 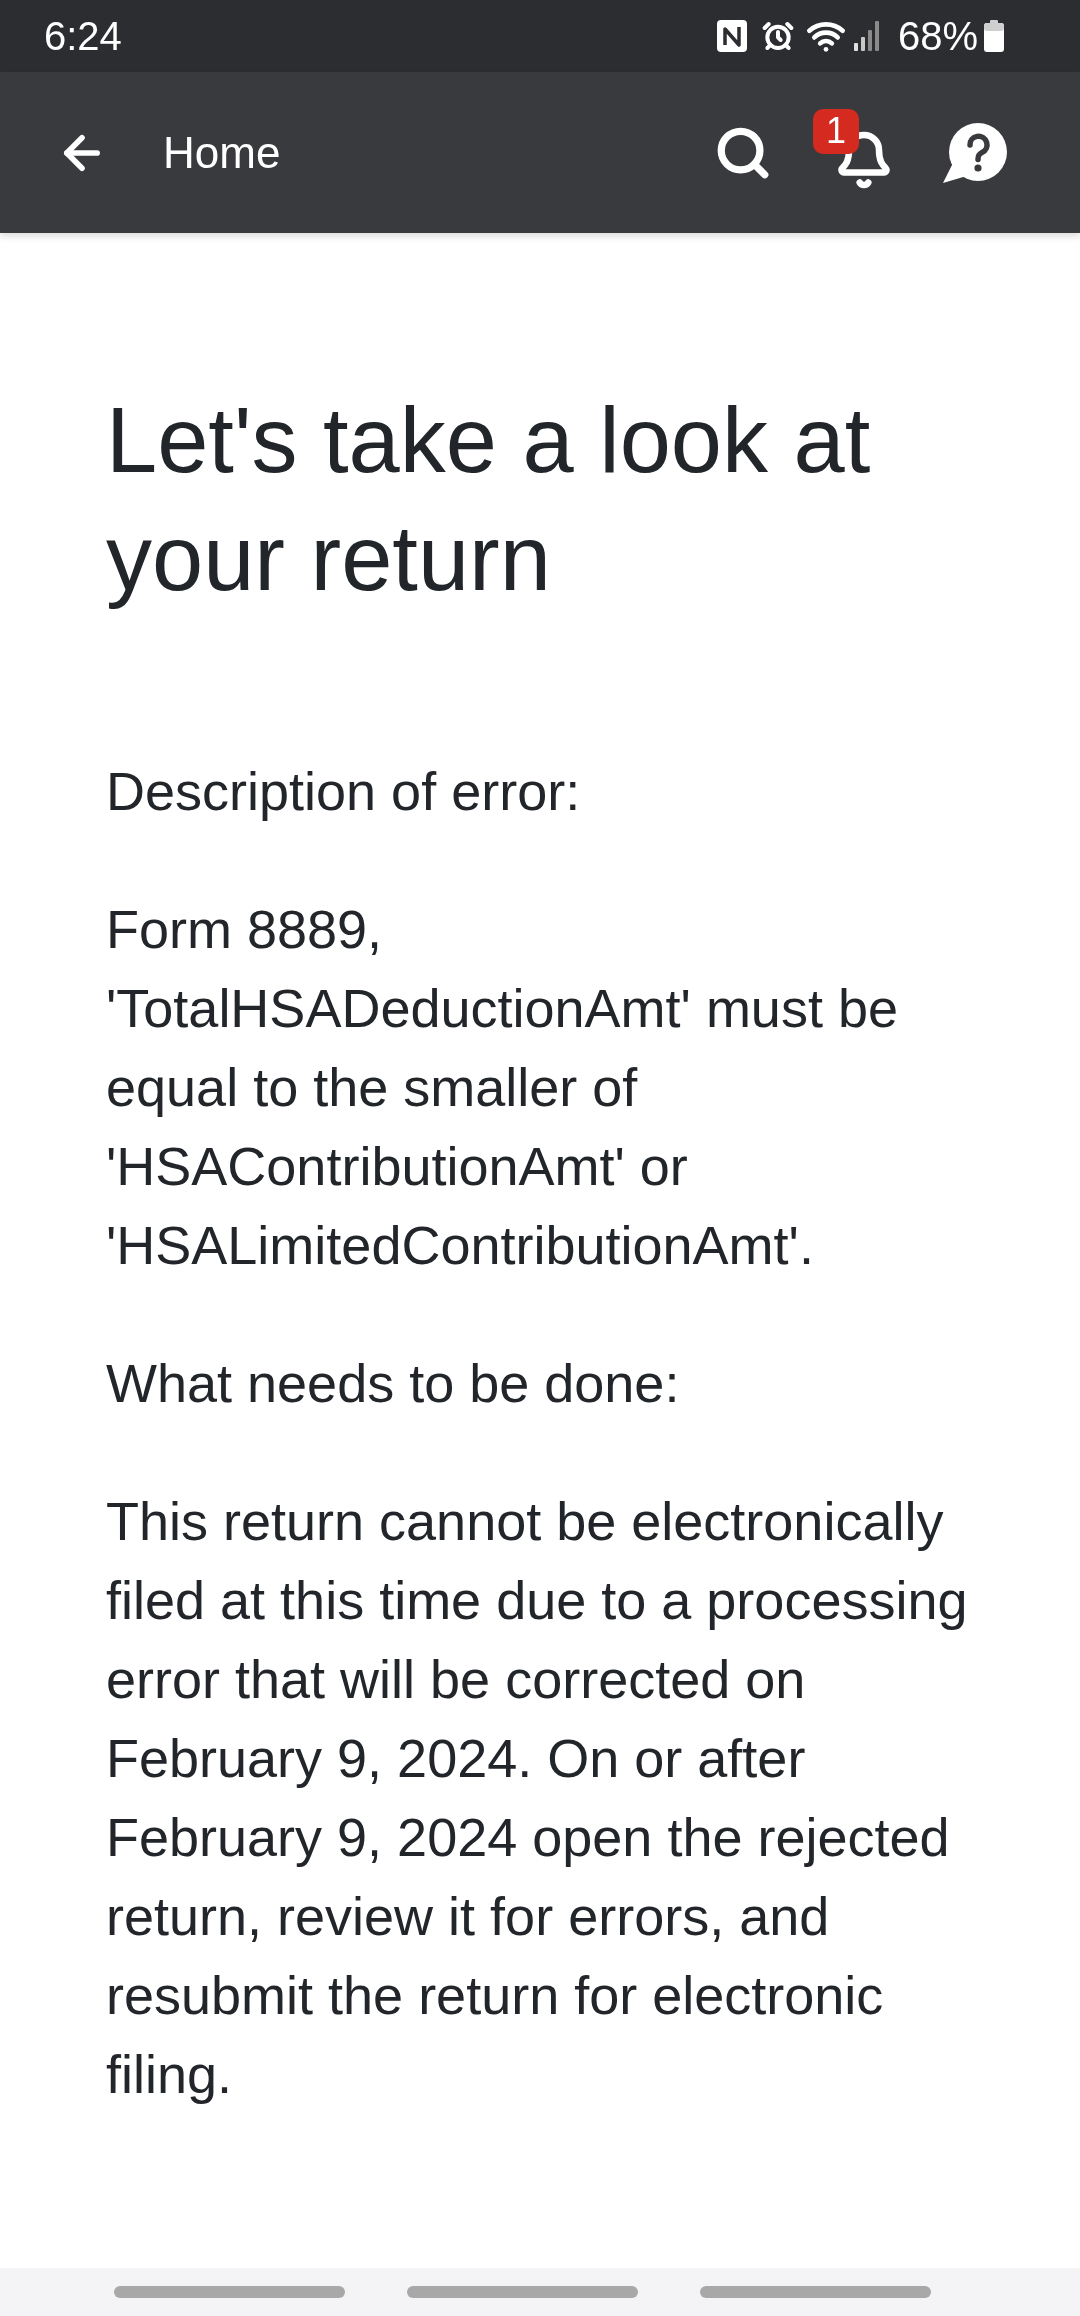 I want to click on nfc-icon, so click(x=731, y=36).